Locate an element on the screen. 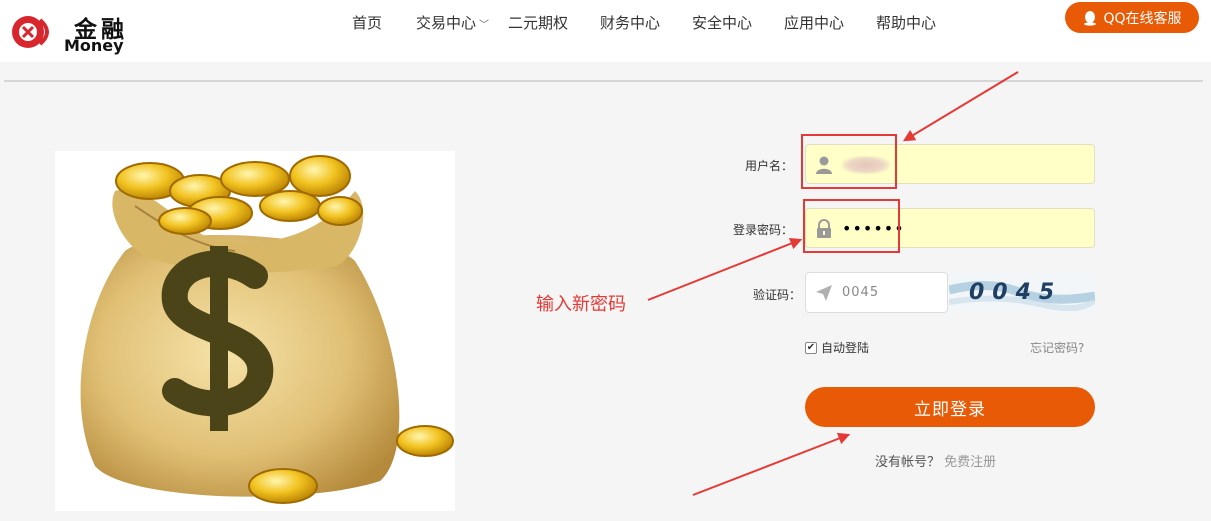  arrow-to-username is located at coordinates (960, 106).